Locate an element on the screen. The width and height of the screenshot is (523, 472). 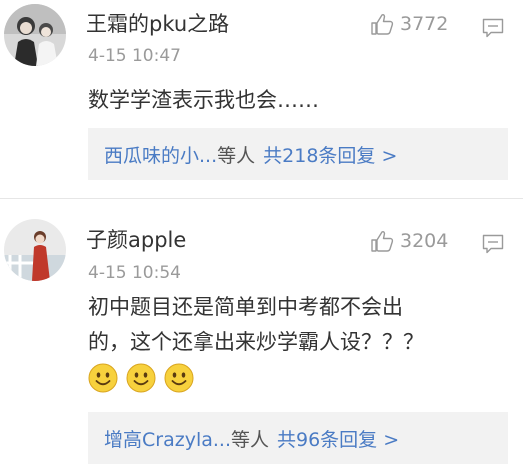
reply-count-link: 共96条回复 > is located at coordinates (338, 438).